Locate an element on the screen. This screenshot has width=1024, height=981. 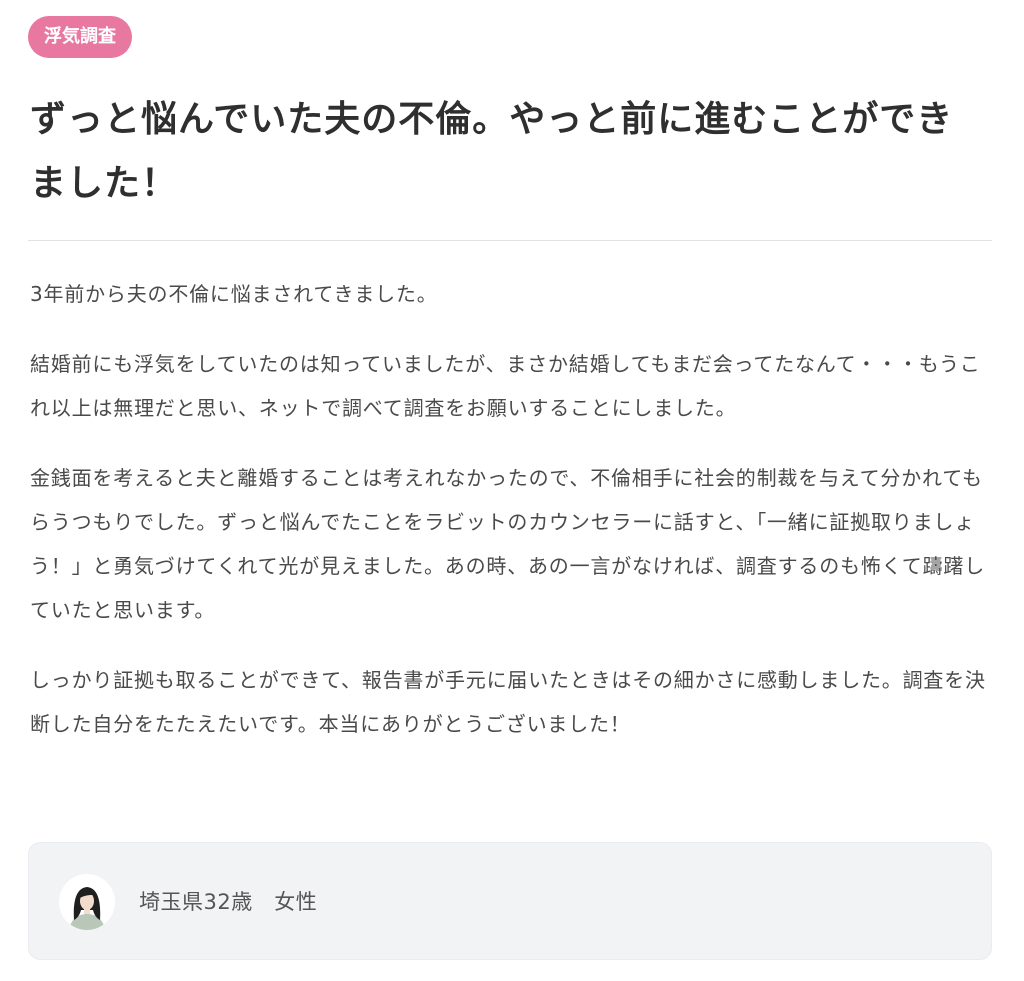
author-info: 埼玉県32歳 女性 is located at coordinates (228, 902).